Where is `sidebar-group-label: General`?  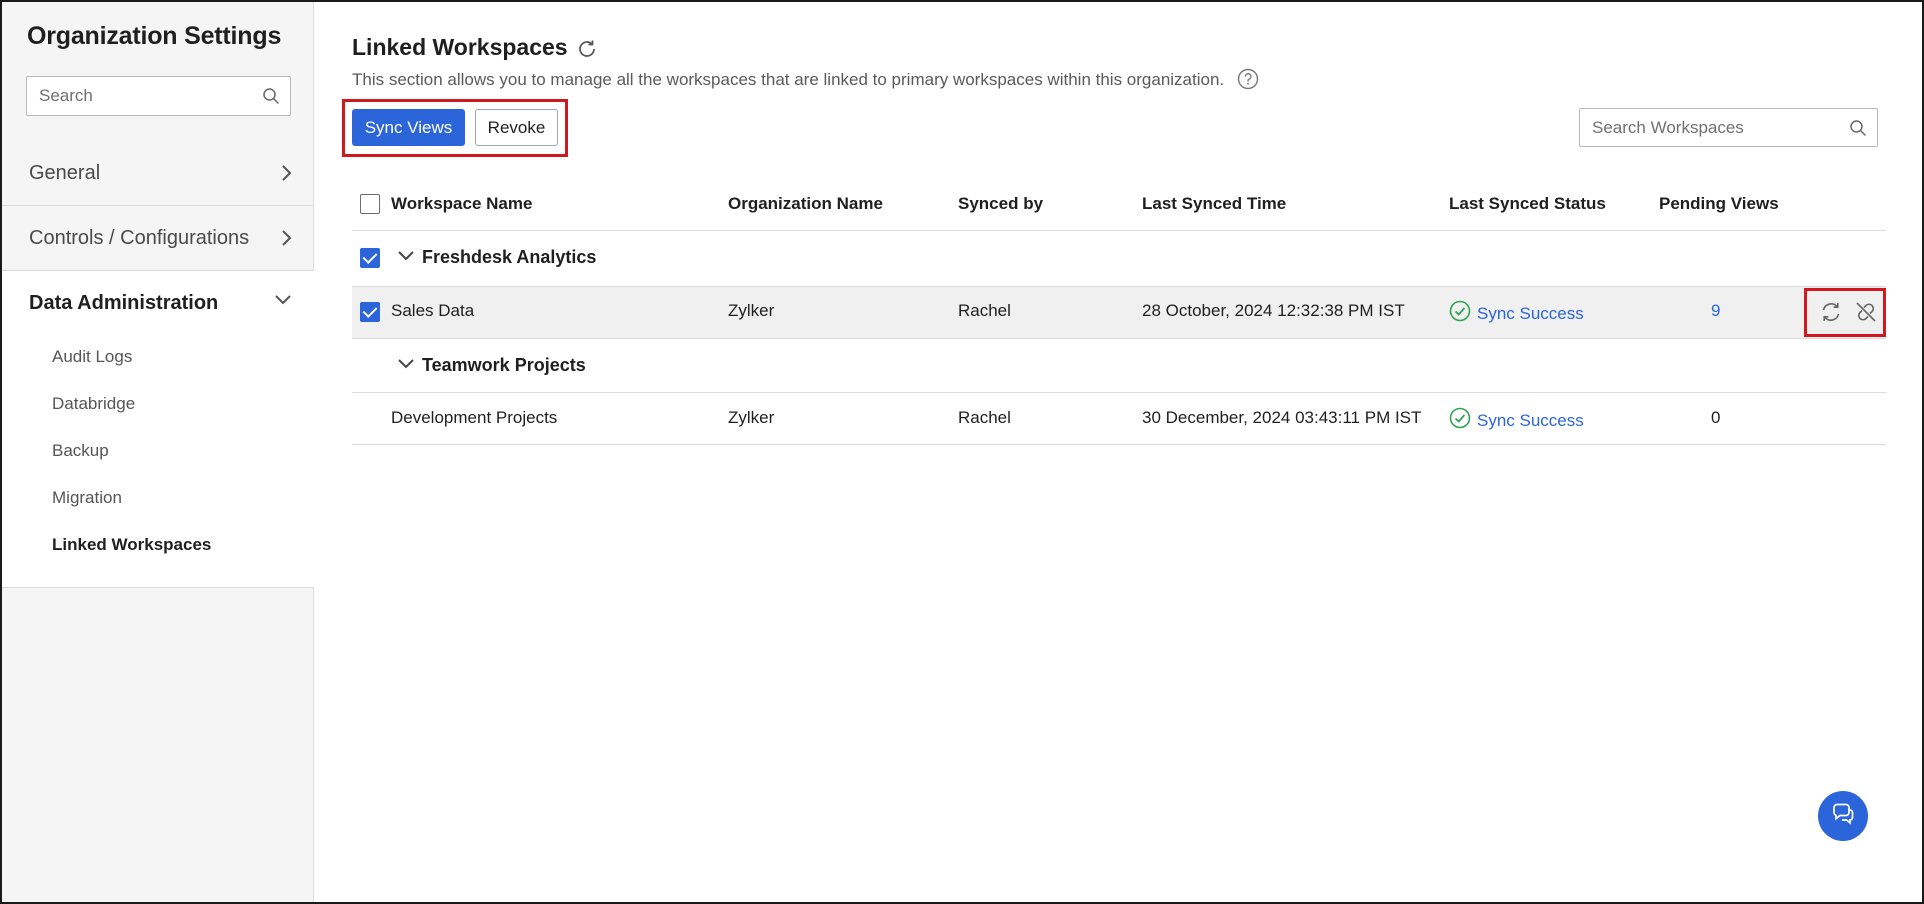 sidebar-group-label: General is located at coordinates (65, 172).